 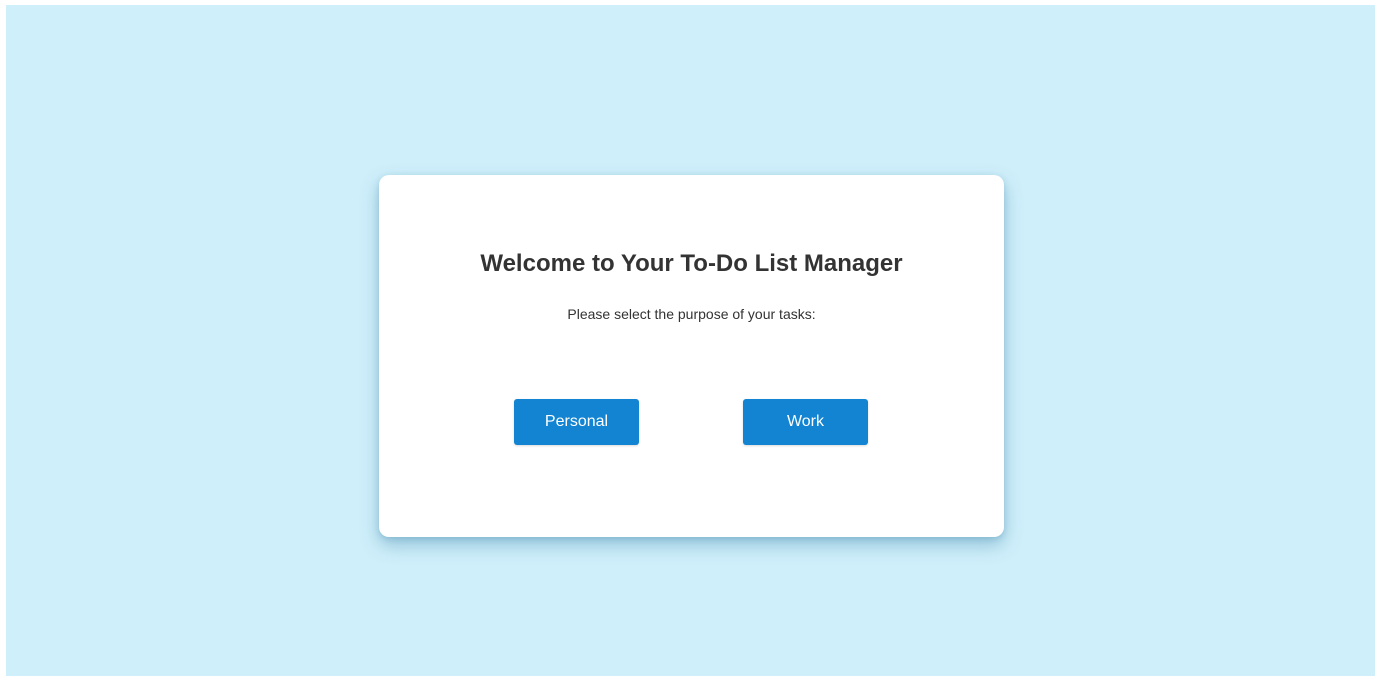 I want to click on personal-button: Personal, so click(x=576, y=422).